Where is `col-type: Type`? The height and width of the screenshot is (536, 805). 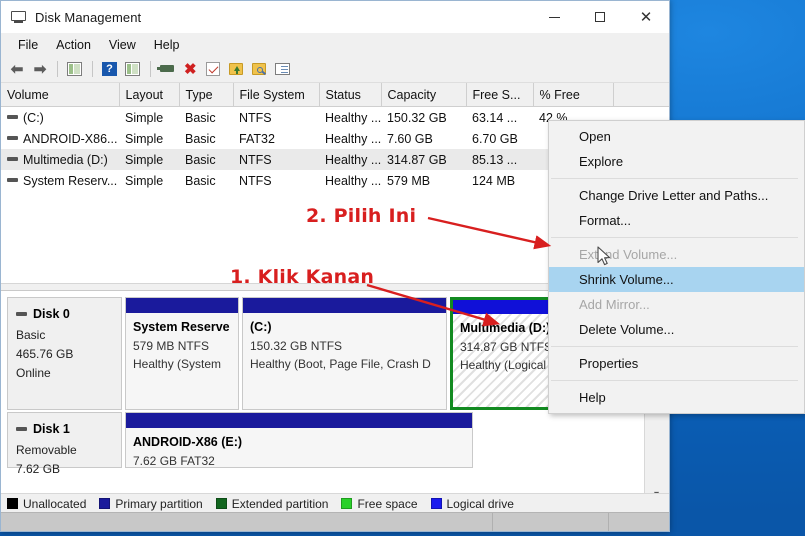
col-type: Type is located at coordinates (206, 95).